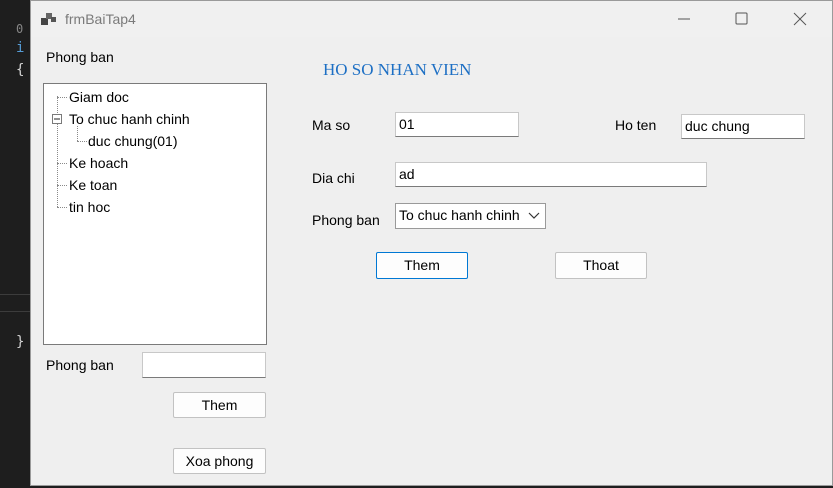 Image resolution: width=833 pixels, height=488 pixels. What do you see at coordinates (20, 29) in the screenshot?
I see `editor-line-number: 0` at bounding box center [20, 29].